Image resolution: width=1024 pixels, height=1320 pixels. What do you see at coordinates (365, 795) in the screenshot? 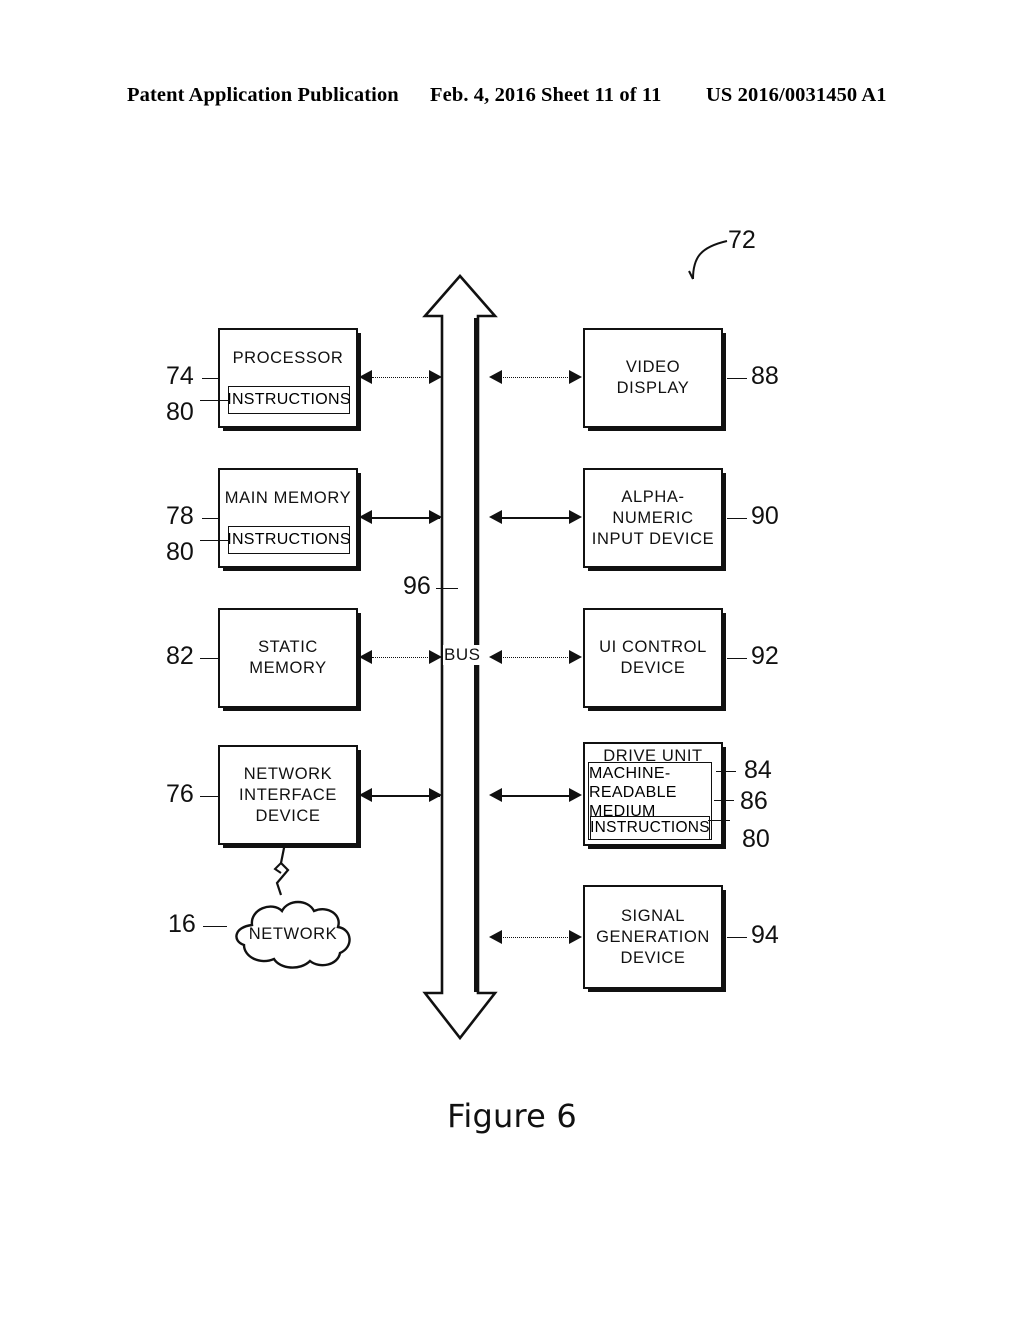
I see `connector-network-interface-bus-arrow-left` at bounding box center [365, 795].